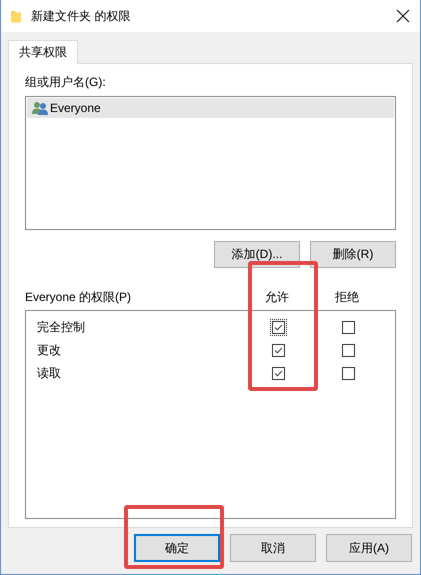 The height and width of the screenshot is (575, 421). I want to click on group-list-label: 组或用户名(G):, so click(66, 82).